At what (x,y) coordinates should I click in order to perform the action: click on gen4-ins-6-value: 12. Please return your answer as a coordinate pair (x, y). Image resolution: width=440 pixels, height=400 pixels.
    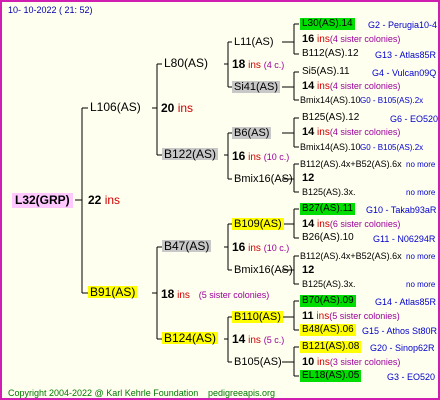
    Looking at the image, I should click on (308, 270).